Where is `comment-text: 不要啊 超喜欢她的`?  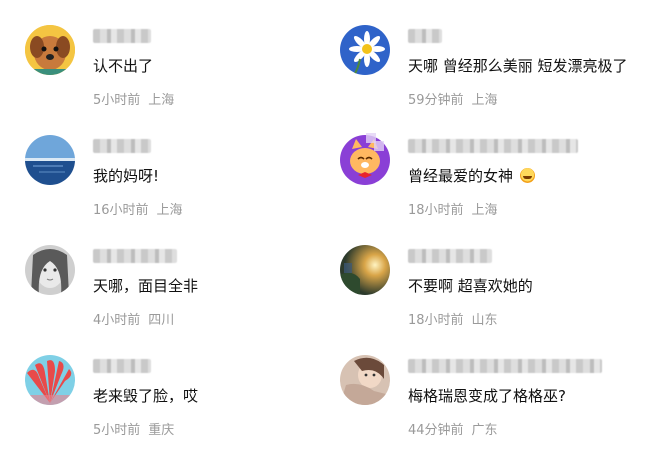 comment-text: 不要啊 超喜欢她的 is located at coordinates (470, 286).